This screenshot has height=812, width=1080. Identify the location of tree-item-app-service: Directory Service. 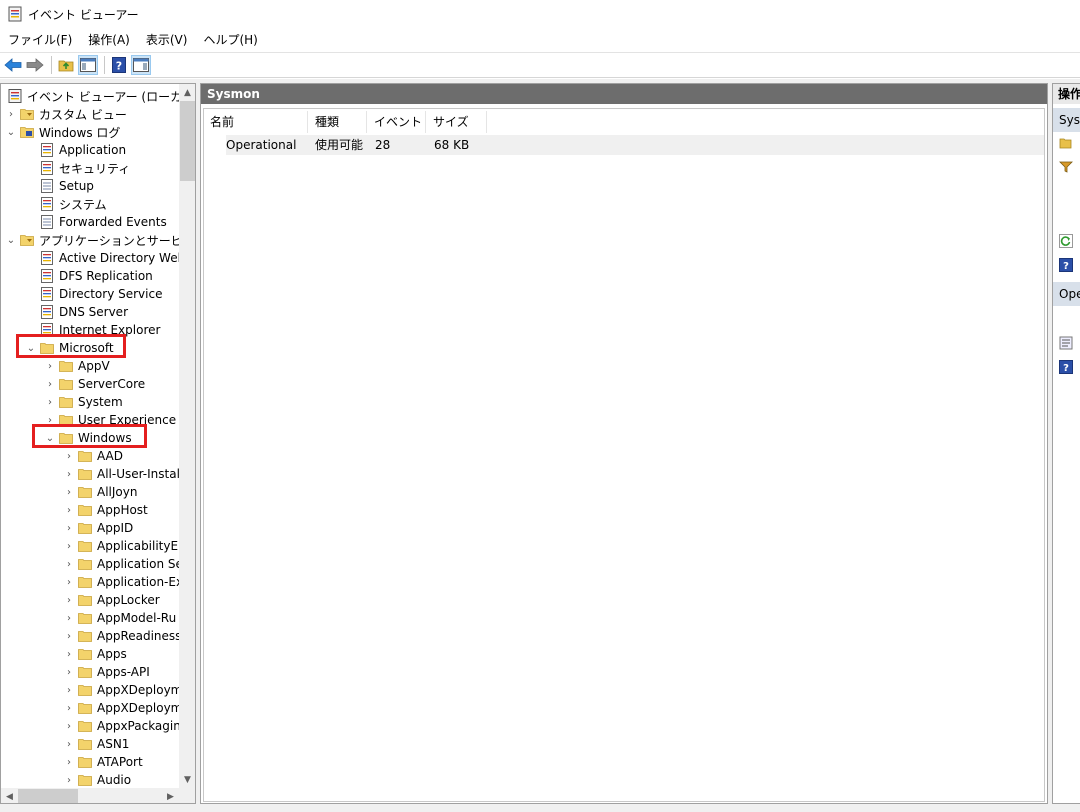
(93, 294).